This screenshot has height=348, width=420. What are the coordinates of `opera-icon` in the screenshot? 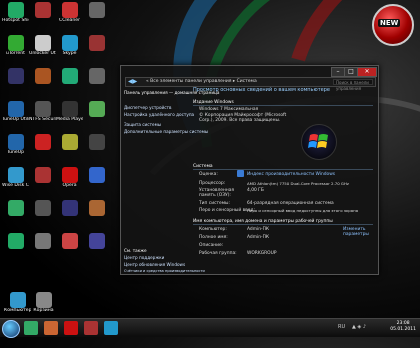 It's located at (71, 328).